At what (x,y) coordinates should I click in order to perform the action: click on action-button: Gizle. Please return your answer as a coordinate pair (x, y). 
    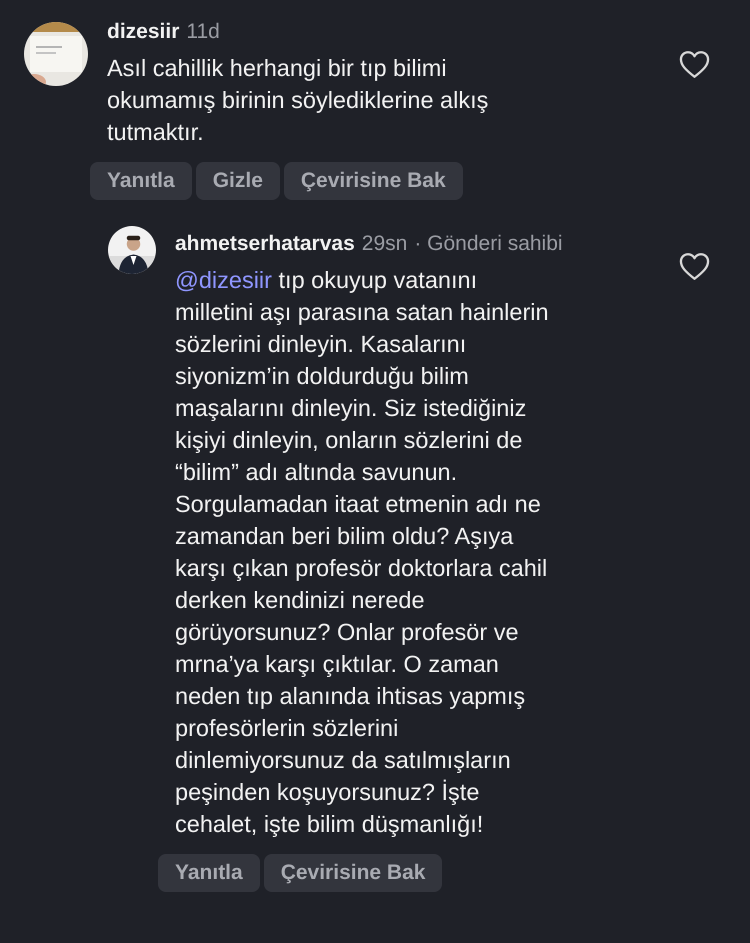
    Looking at the image, I should click on (238, 181).